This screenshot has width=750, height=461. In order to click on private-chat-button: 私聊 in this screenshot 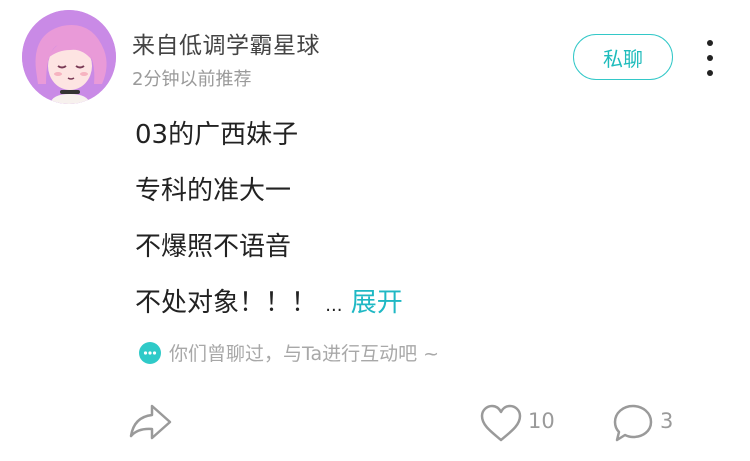, I will do `click(623, 57)`.